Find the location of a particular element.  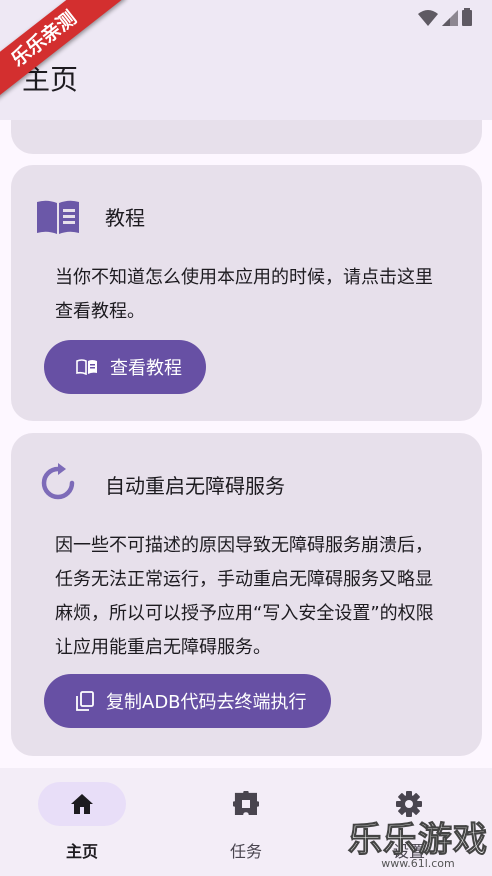

view-tutorial-button: 查看教程 is located at coordinates (125, 367).